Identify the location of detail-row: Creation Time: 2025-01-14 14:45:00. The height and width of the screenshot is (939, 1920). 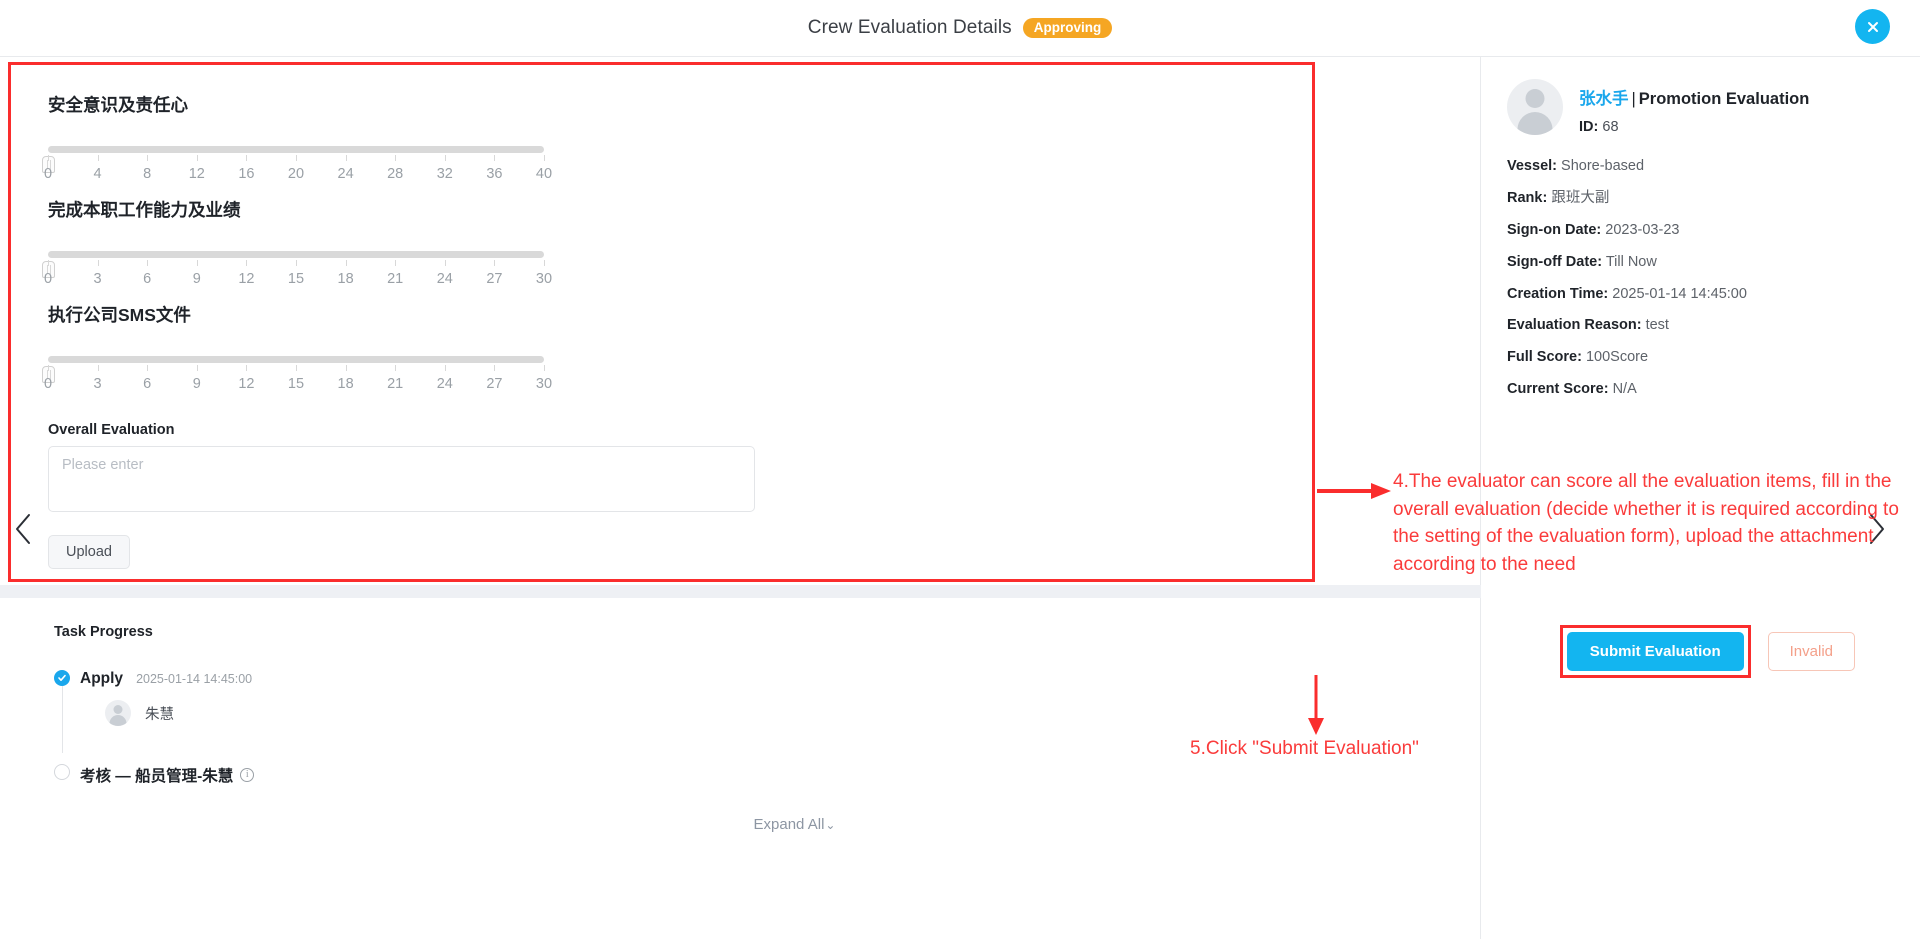
(1700, 294).